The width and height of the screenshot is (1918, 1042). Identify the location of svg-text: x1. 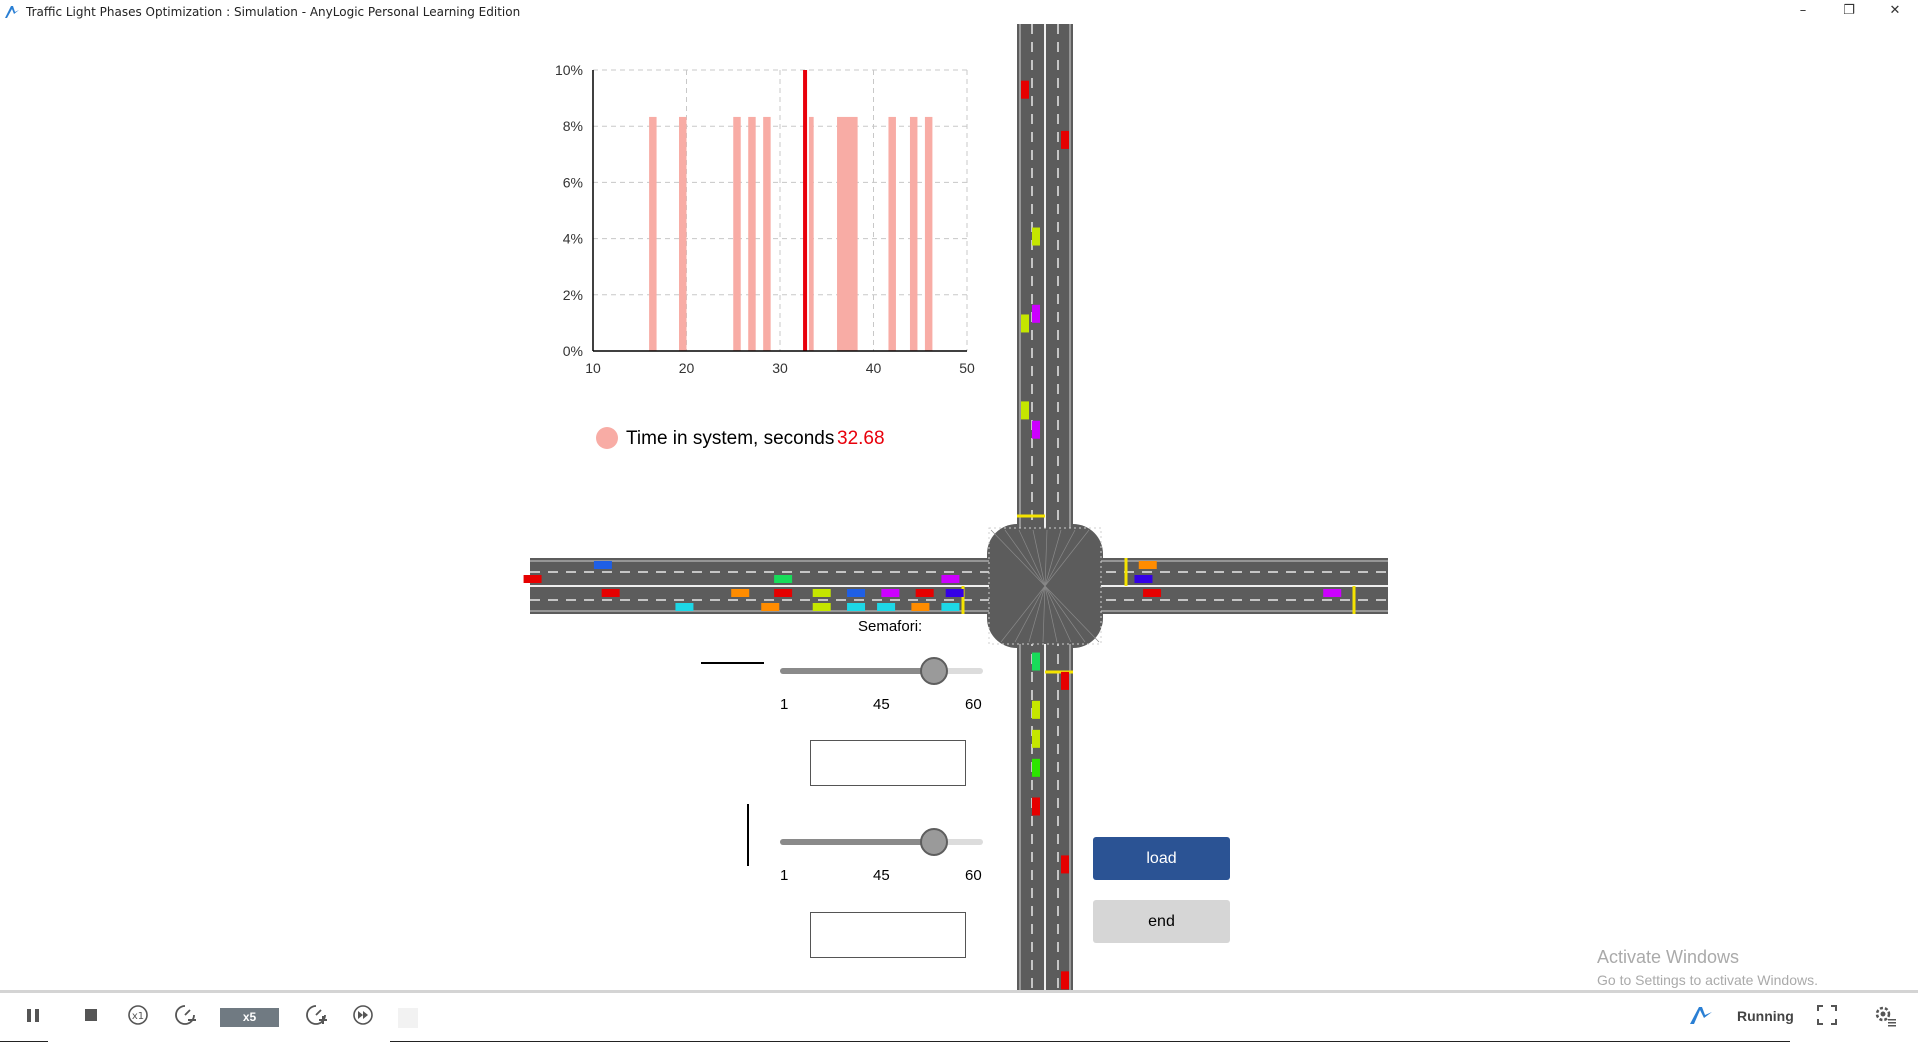
(138, 1016).